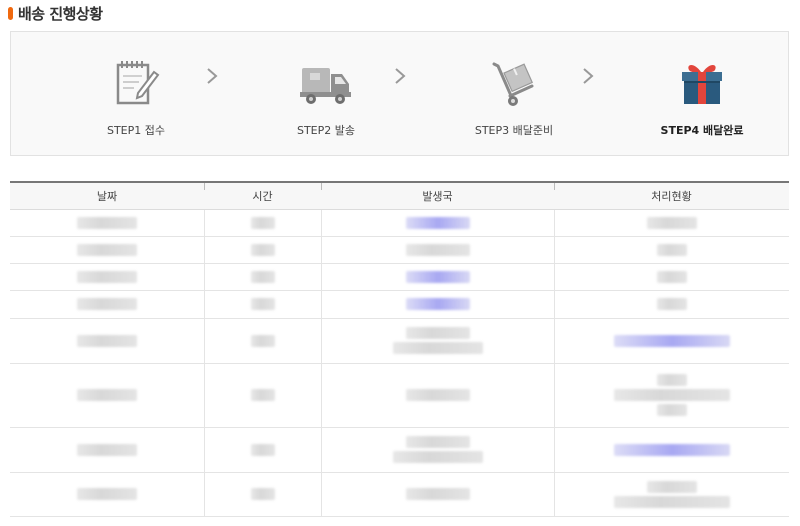  What do you see at coordinates (136, 130) in the screenshot?
I see `step-1-label: STEP1 접수` at bounding box center [136, 130].